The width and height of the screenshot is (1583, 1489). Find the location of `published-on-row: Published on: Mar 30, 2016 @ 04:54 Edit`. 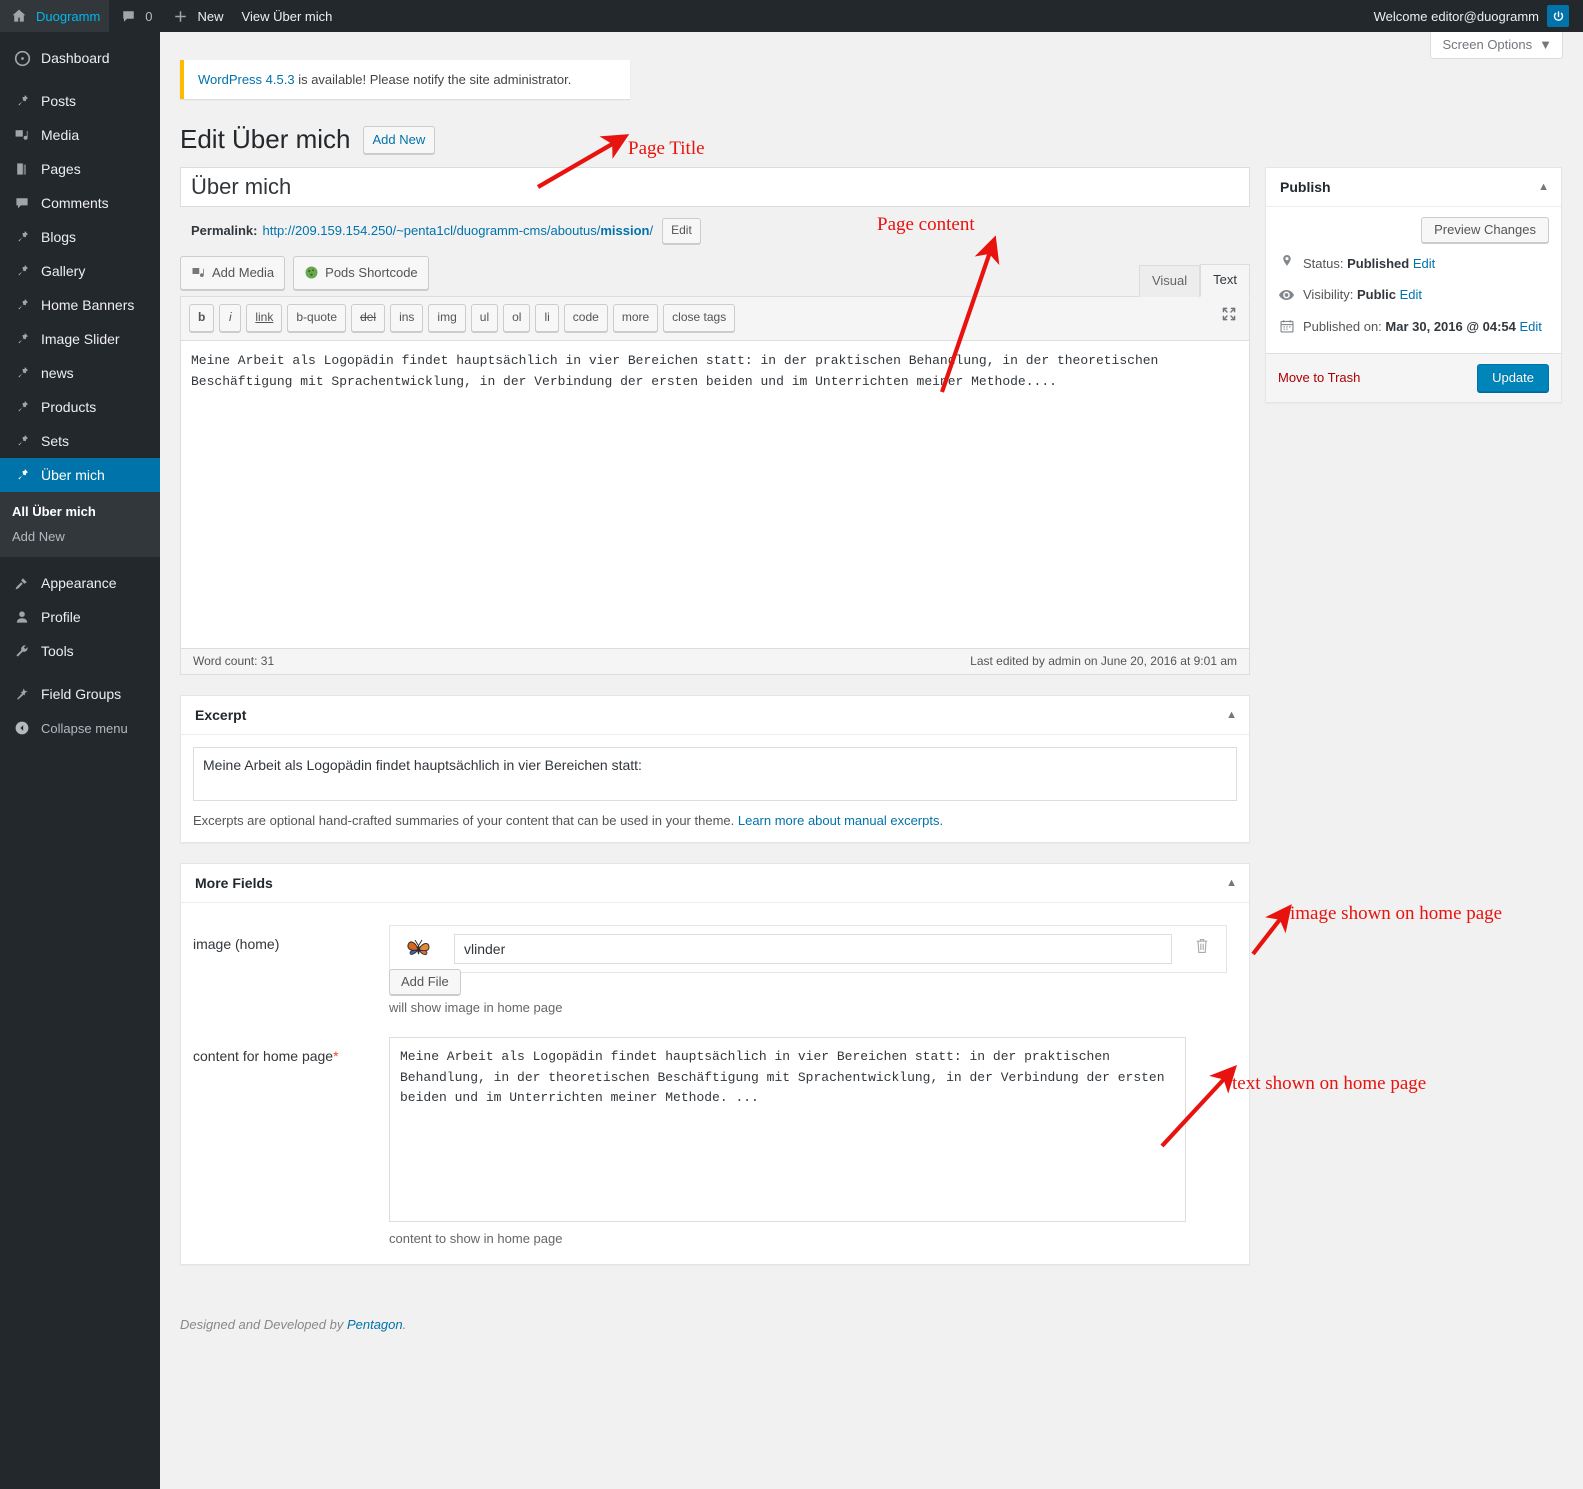

published-on-row: Published on: Mar 30, 2016 @ 04:54 Edit is located at coordinates (1413, 327).